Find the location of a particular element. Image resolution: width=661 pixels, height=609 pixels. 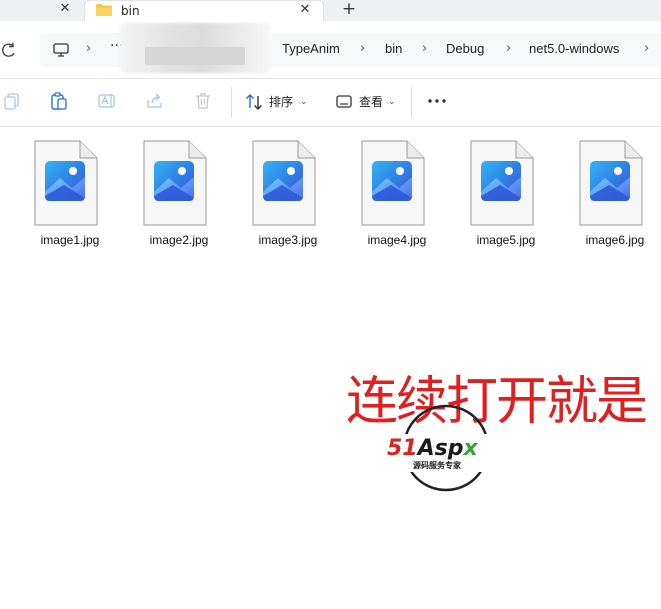

delete-icon is located at coordinates (203, 101).